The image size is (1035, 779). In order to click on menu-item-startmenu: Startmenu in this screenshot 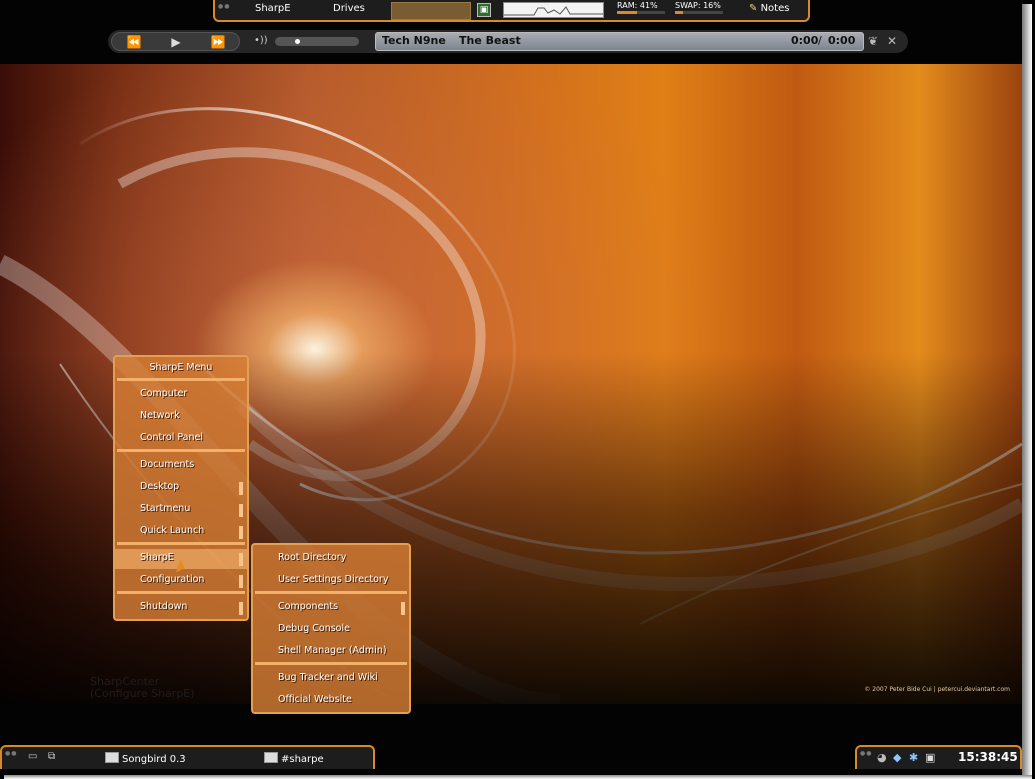, I will do `click(181, 510)`.